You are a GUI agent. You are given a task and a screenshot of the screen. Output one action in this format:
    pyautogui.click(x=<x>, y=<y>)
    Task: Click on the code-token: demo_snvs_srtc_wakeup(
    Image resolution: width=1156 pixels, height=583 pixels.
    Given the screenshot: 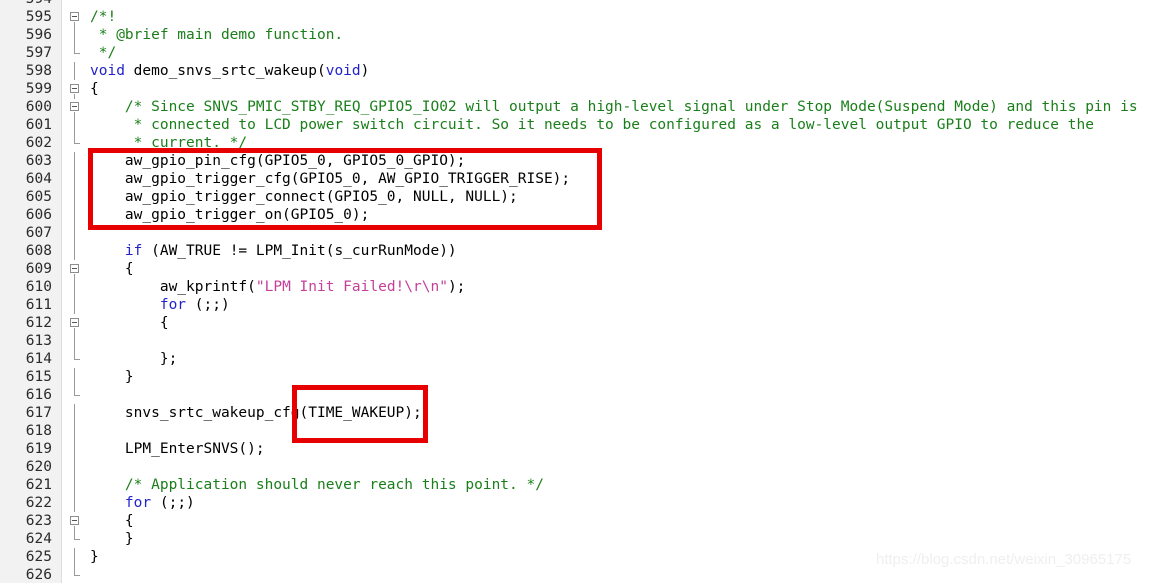 What is the action you would take?
    pyautogui.click(x=225, y=71)
    